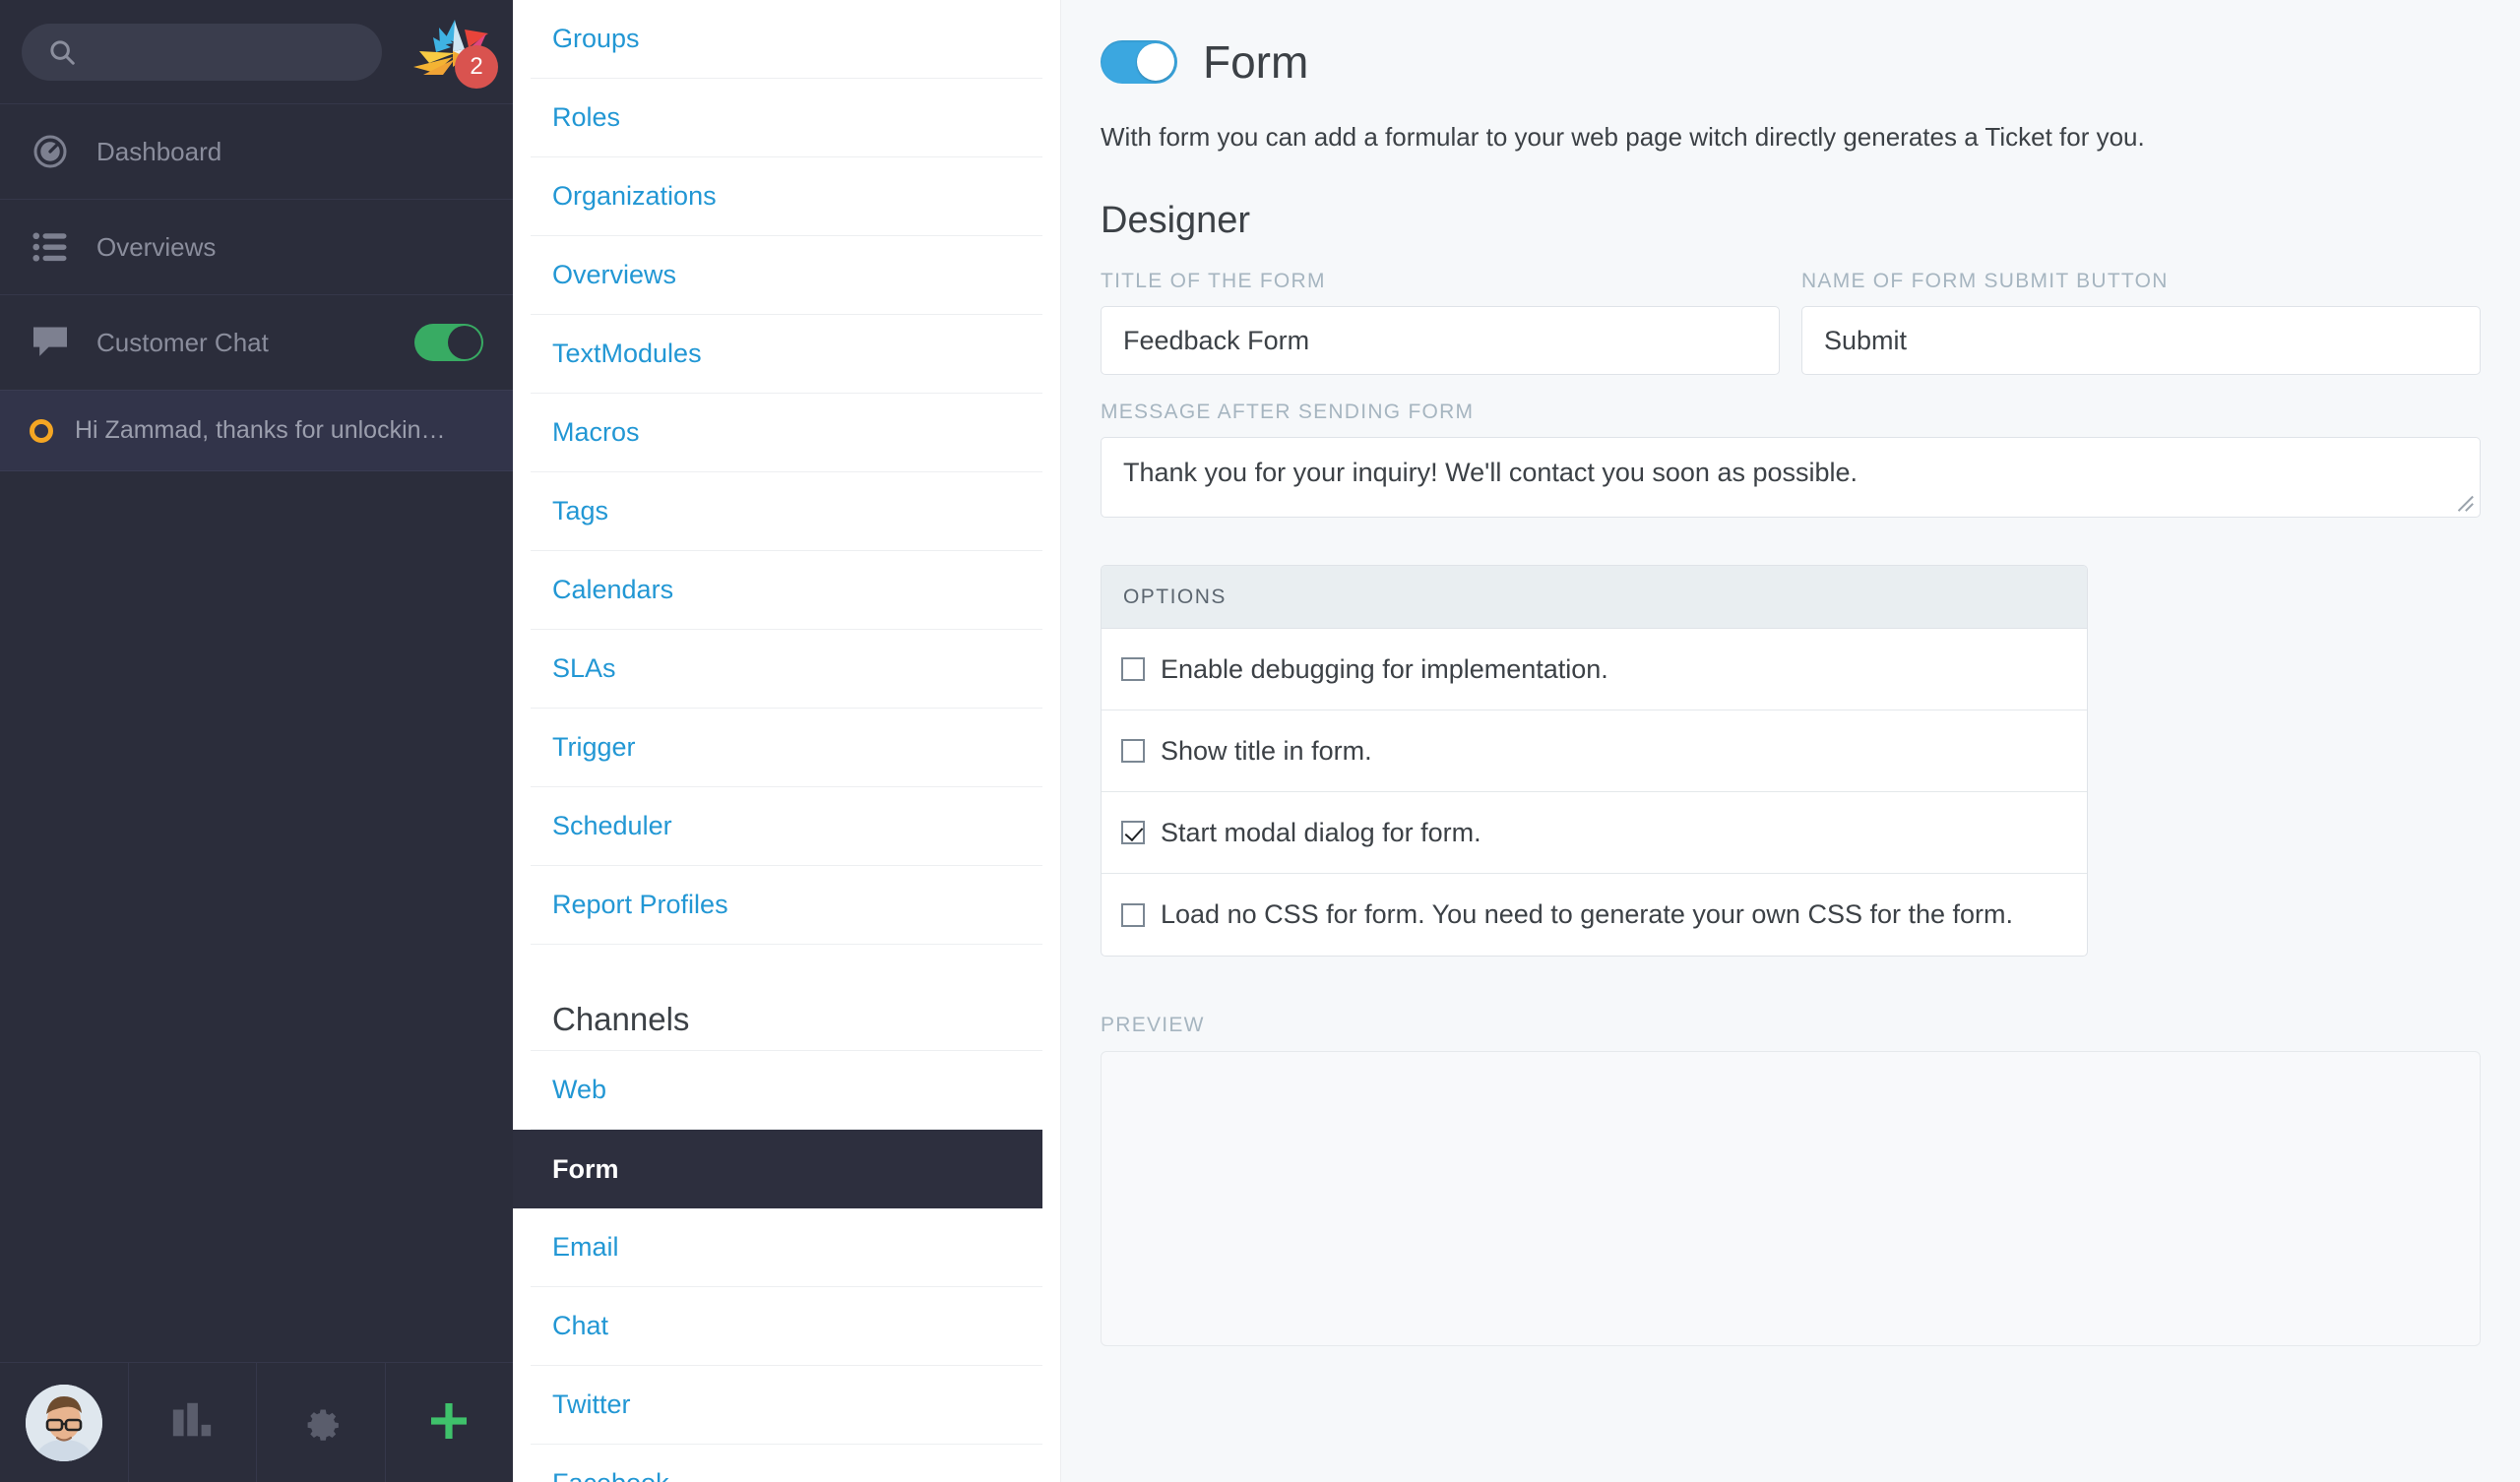  What do you see at coordinates (1384, 668) in the screenshot?
I see `options-row-label: Enable debugging for implementation.` at bounding box center [1384, 668].